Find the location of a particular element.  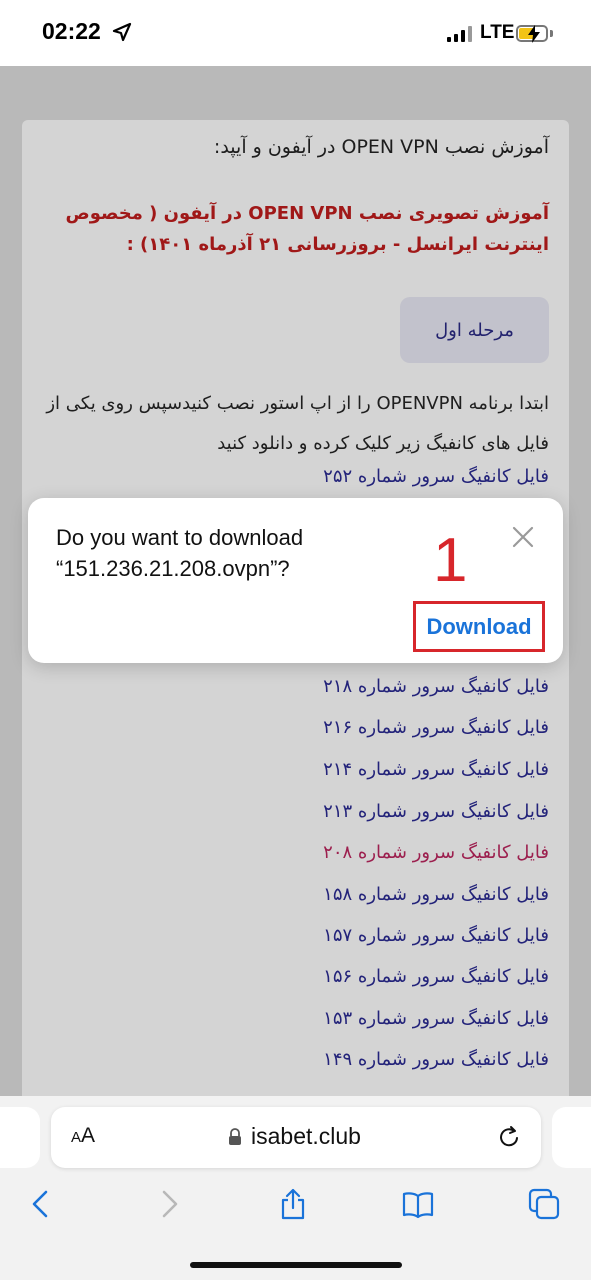

home-indicator is located at coordinates (296, 1265).